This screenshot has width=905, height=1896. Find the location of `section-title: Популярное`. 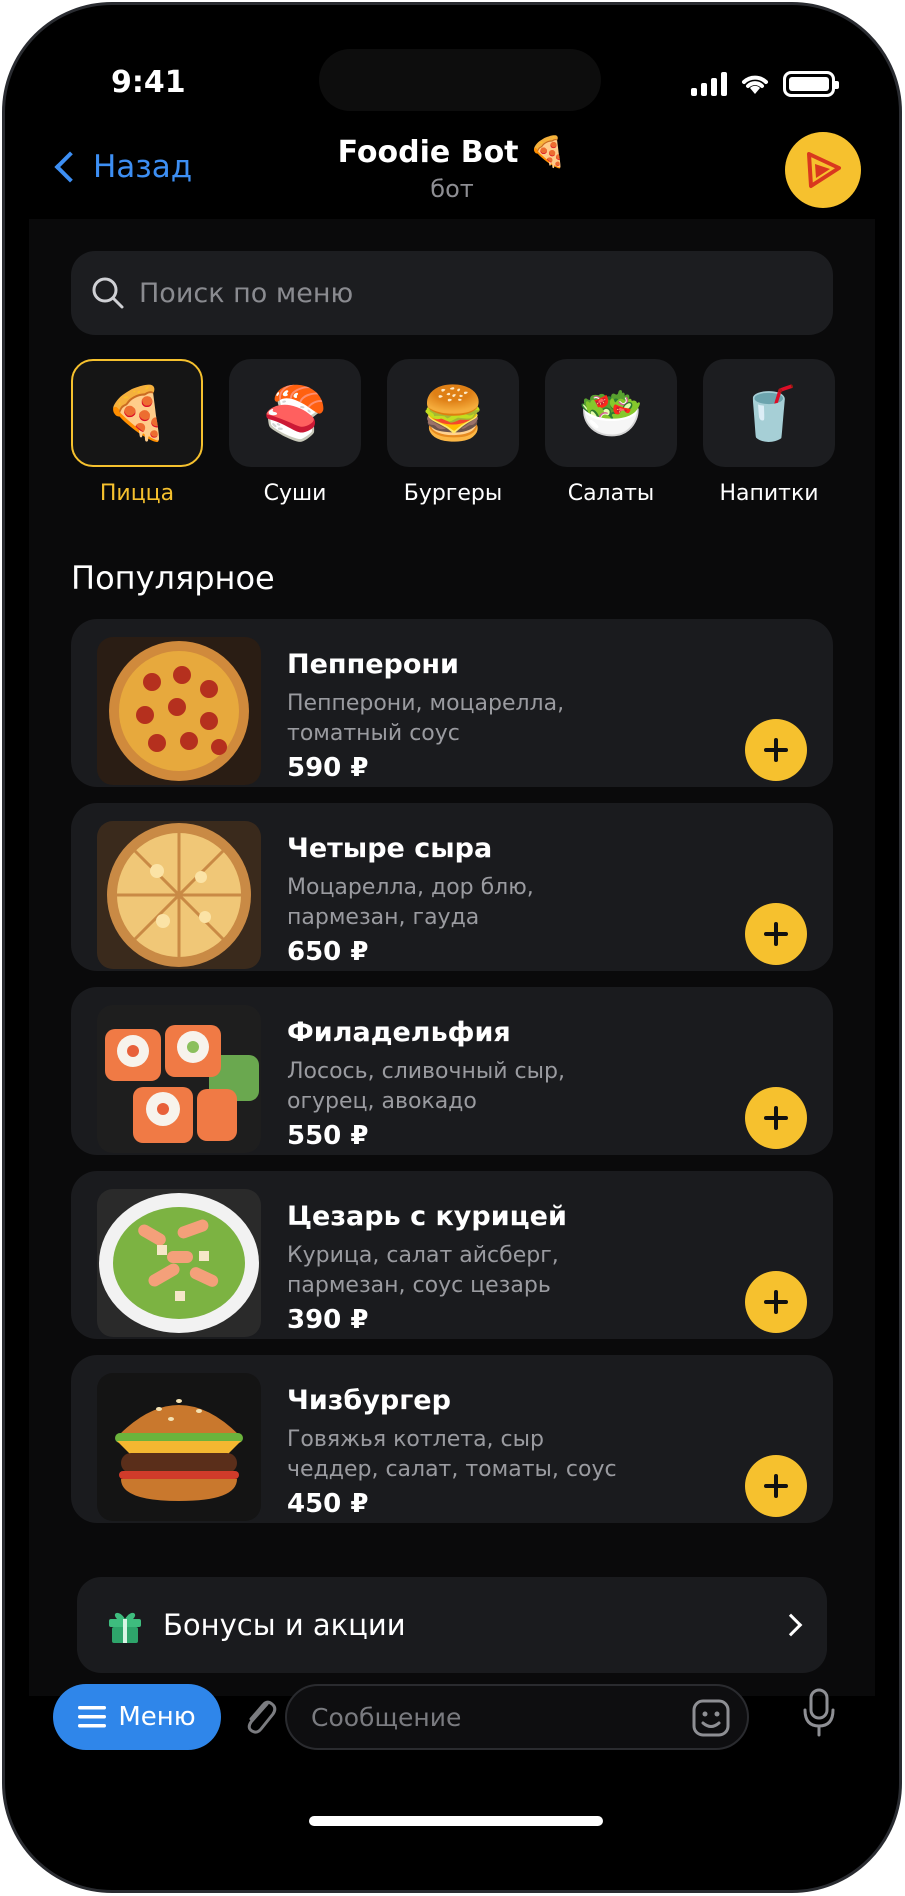

section-title: Популярное is located at coordinates (173, 578).